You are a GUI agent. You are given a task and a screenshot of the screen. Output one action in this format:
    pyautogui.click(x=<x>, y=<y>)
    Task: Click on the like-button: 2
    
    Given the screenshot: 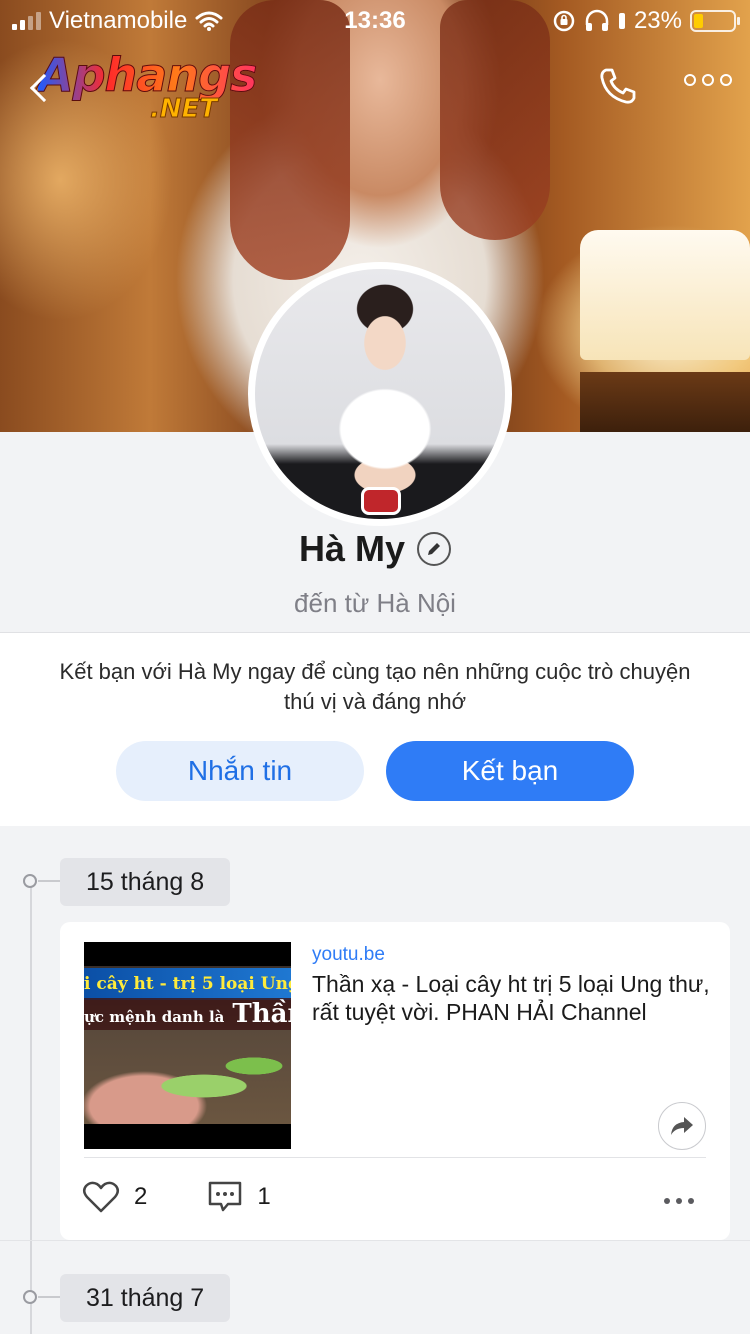 What is the action you would take?
    pyautogui.click(x=114, y=1197)
    